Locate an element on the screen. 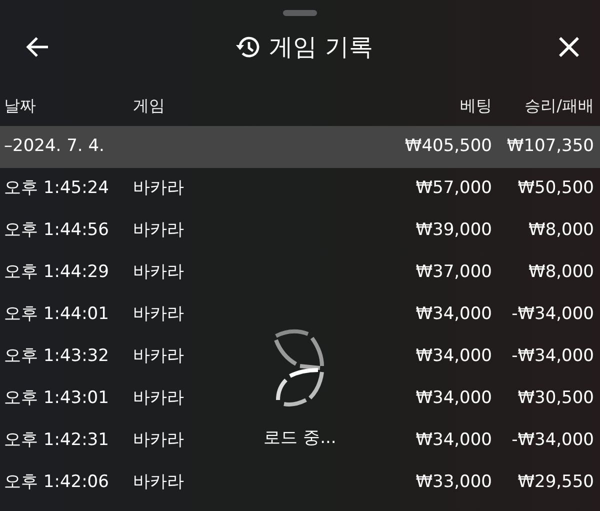 This screenshot has width=600, height=511. back-arrow-icon is located at coordinates (38, 47).